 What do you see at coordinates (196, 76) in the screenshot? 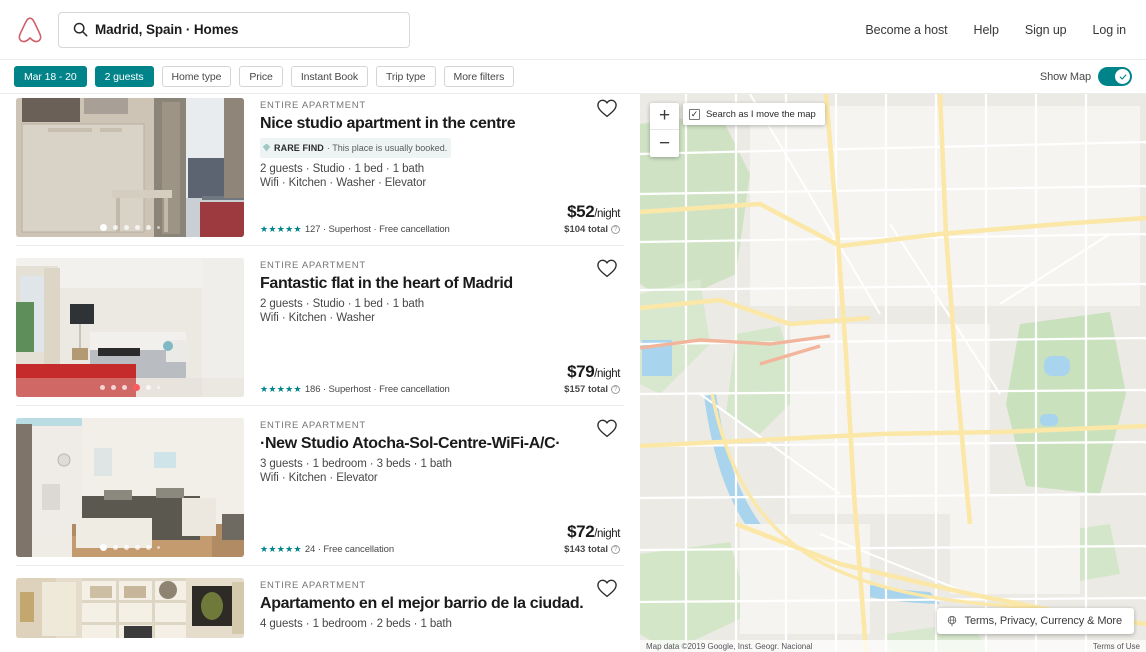
I see `filter-chip-home-type: Home type` at bounding box center [196, 76].